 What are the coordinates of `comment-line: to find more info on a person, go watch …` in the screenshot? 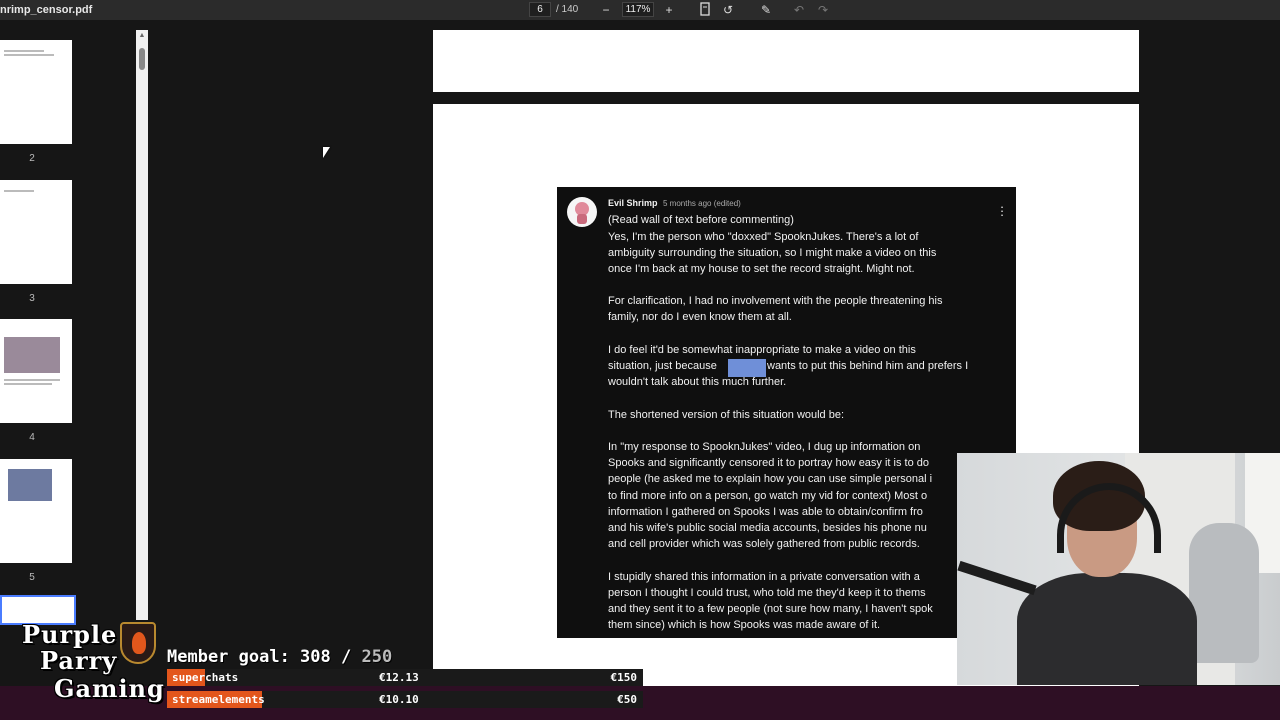 It's located at (768, 496).